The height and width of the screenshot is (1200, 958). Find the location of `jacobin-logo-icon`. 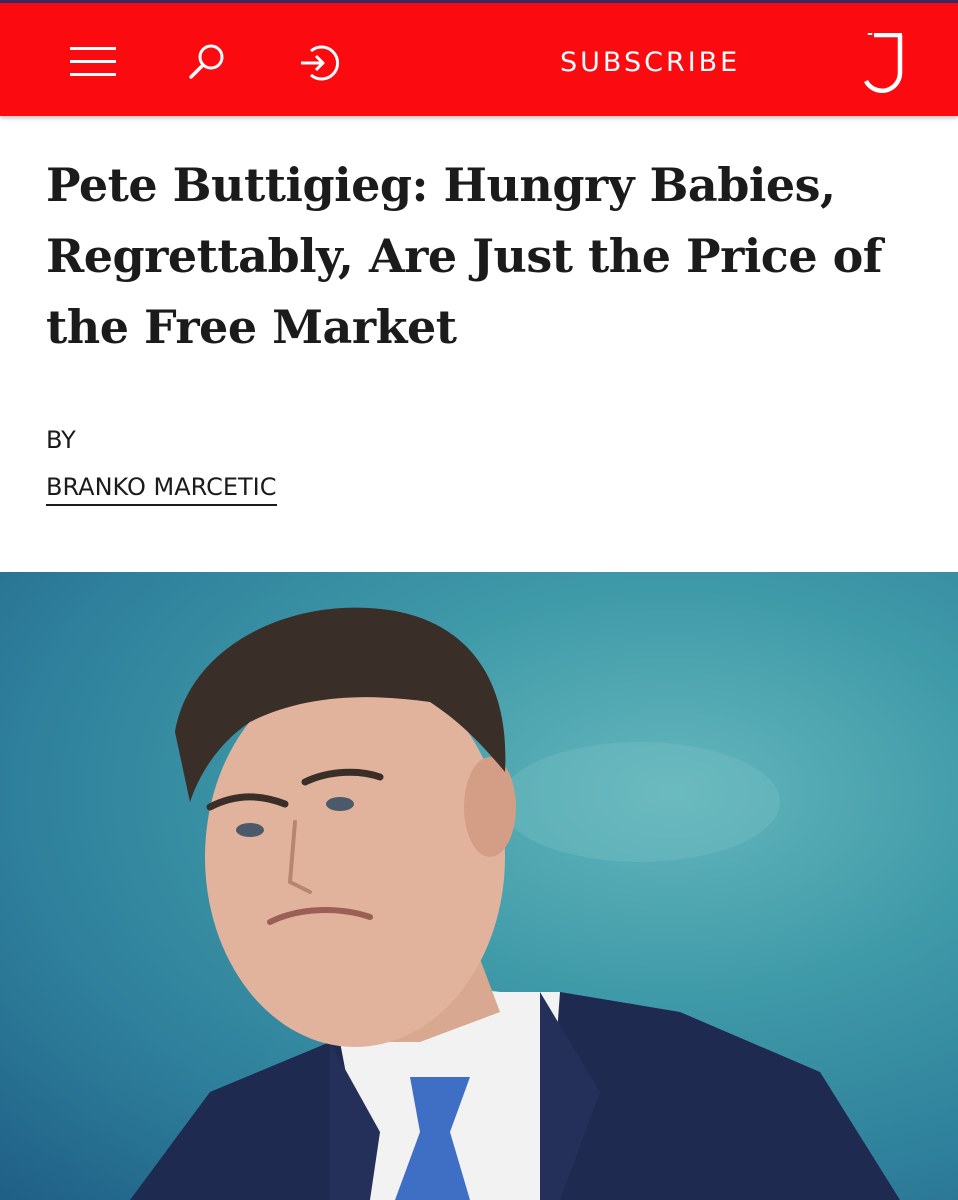

jacobin-logo-icon is located at coordinates (886, 63).